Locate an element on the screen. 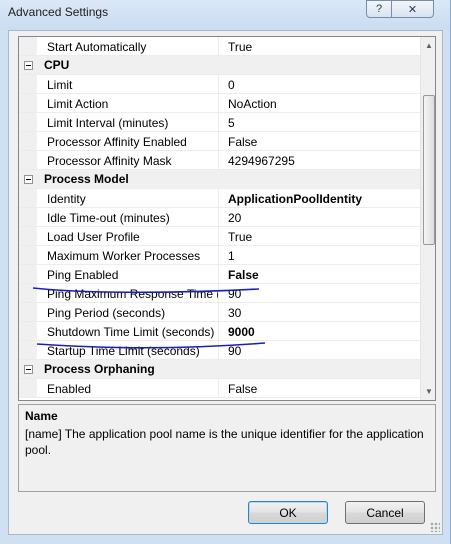 The width and height of the screenshot is (451, 544). close-button: ✕ is located at coordinates (413, 9).